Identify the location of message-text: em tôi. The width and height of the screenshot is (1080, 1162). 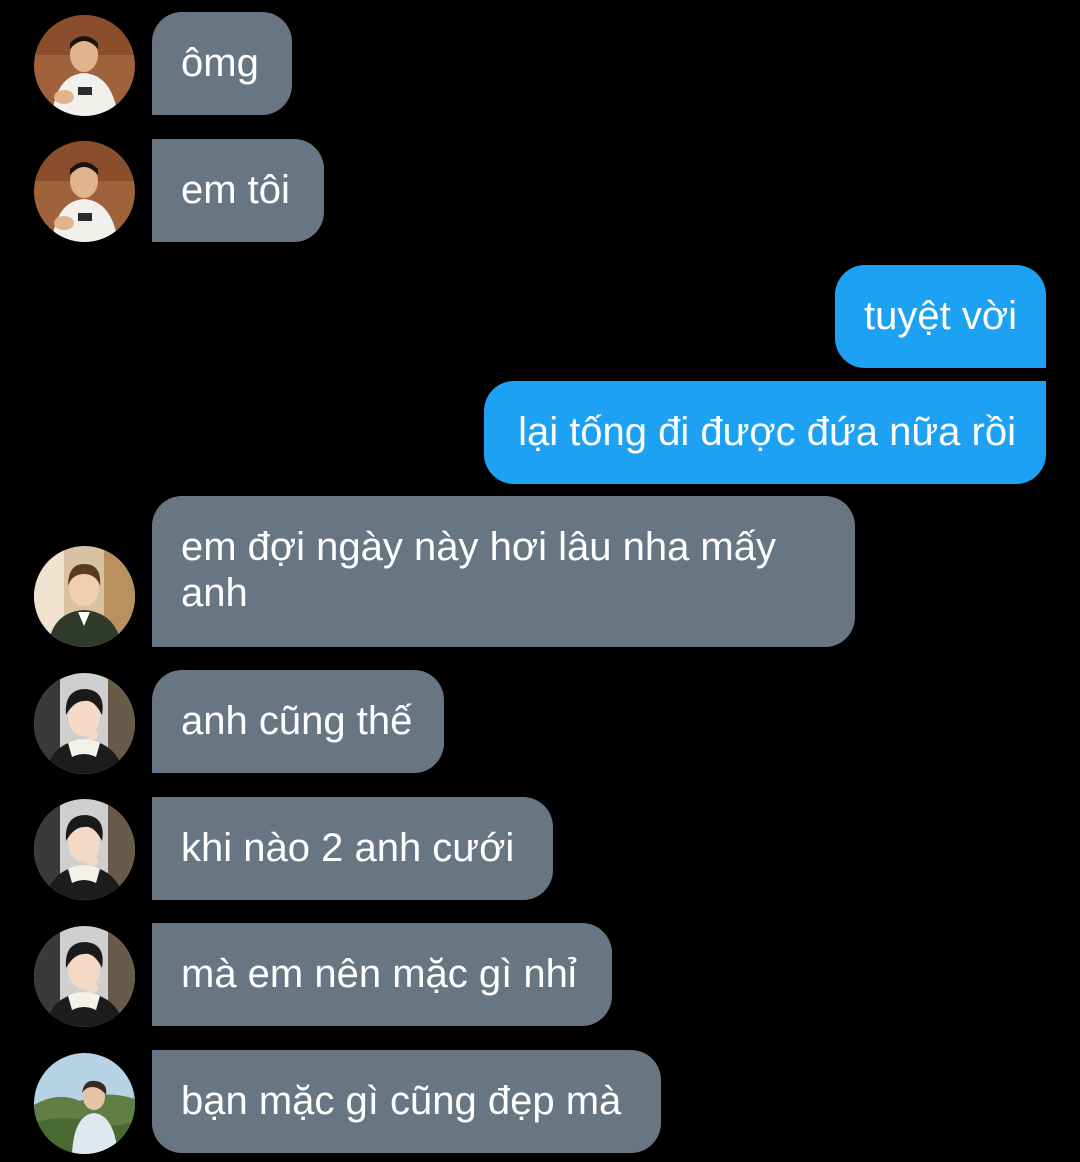
(235, 190).